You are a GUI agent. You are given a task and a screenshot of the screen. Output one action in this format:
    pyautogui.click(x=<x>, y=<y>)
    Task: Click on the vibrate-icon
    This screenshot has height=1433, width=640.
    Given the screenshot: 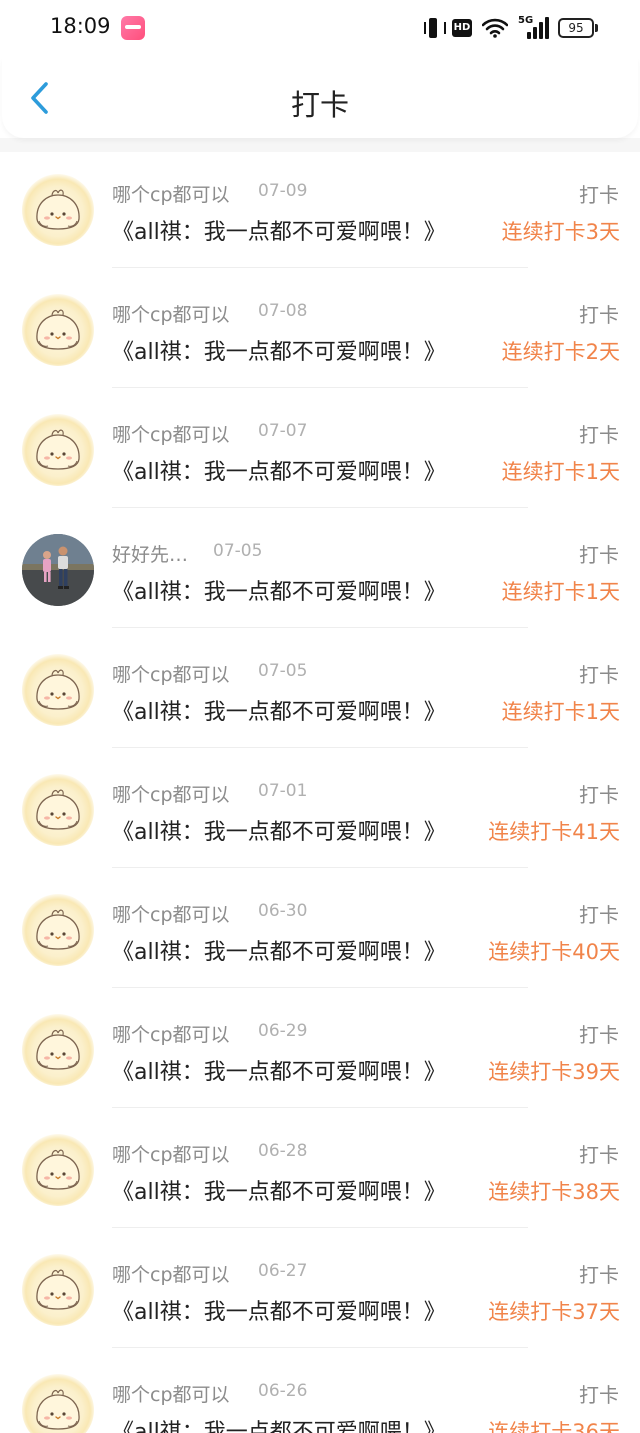 What is the action you would take?
    pyautogui.click(x=435, y=28)
    